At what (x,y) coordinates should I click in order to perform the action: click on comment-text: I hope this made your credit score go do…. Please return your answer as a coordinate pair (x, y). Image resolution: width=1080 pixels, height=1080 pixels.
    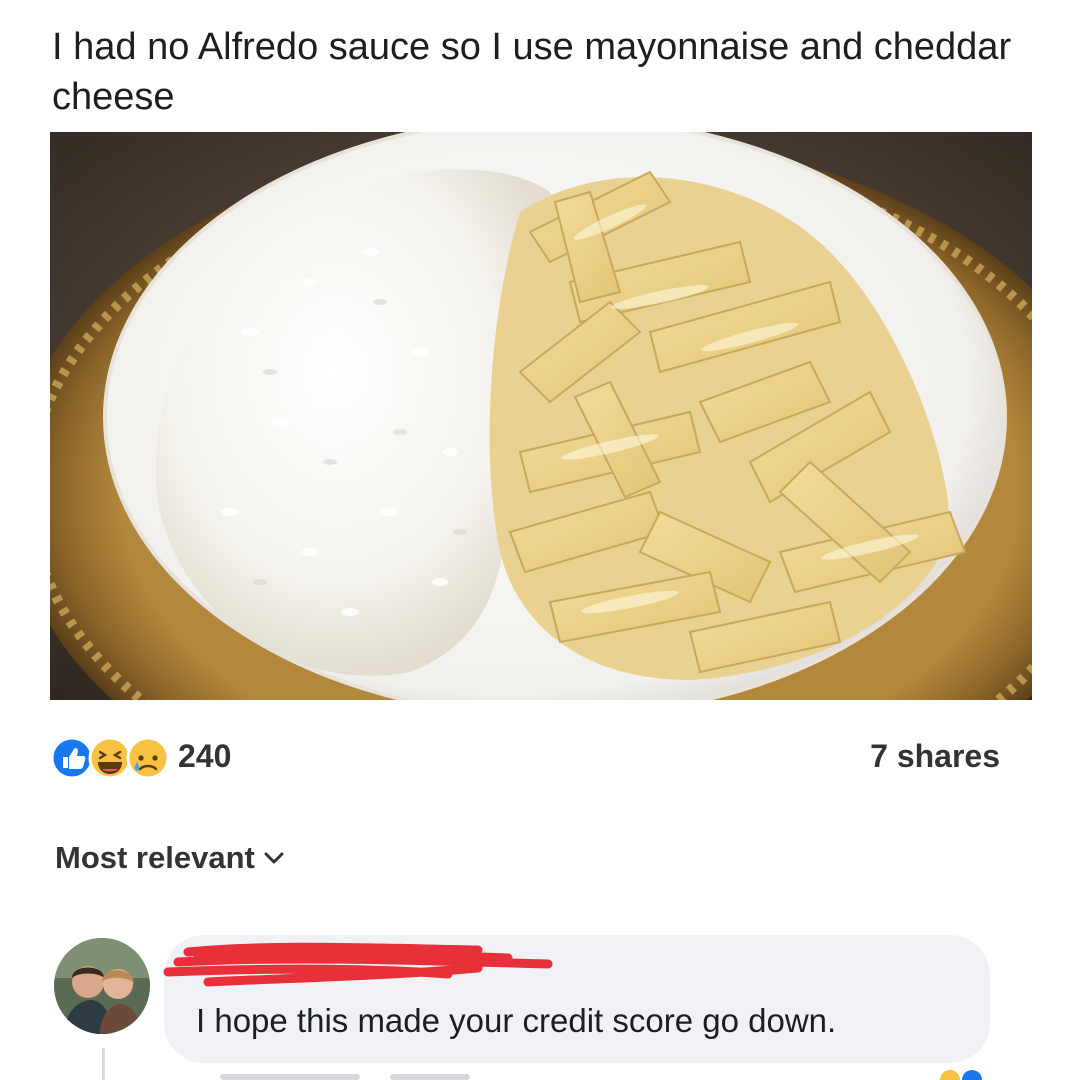
    Looking at the image, I should click on (516, 1020).